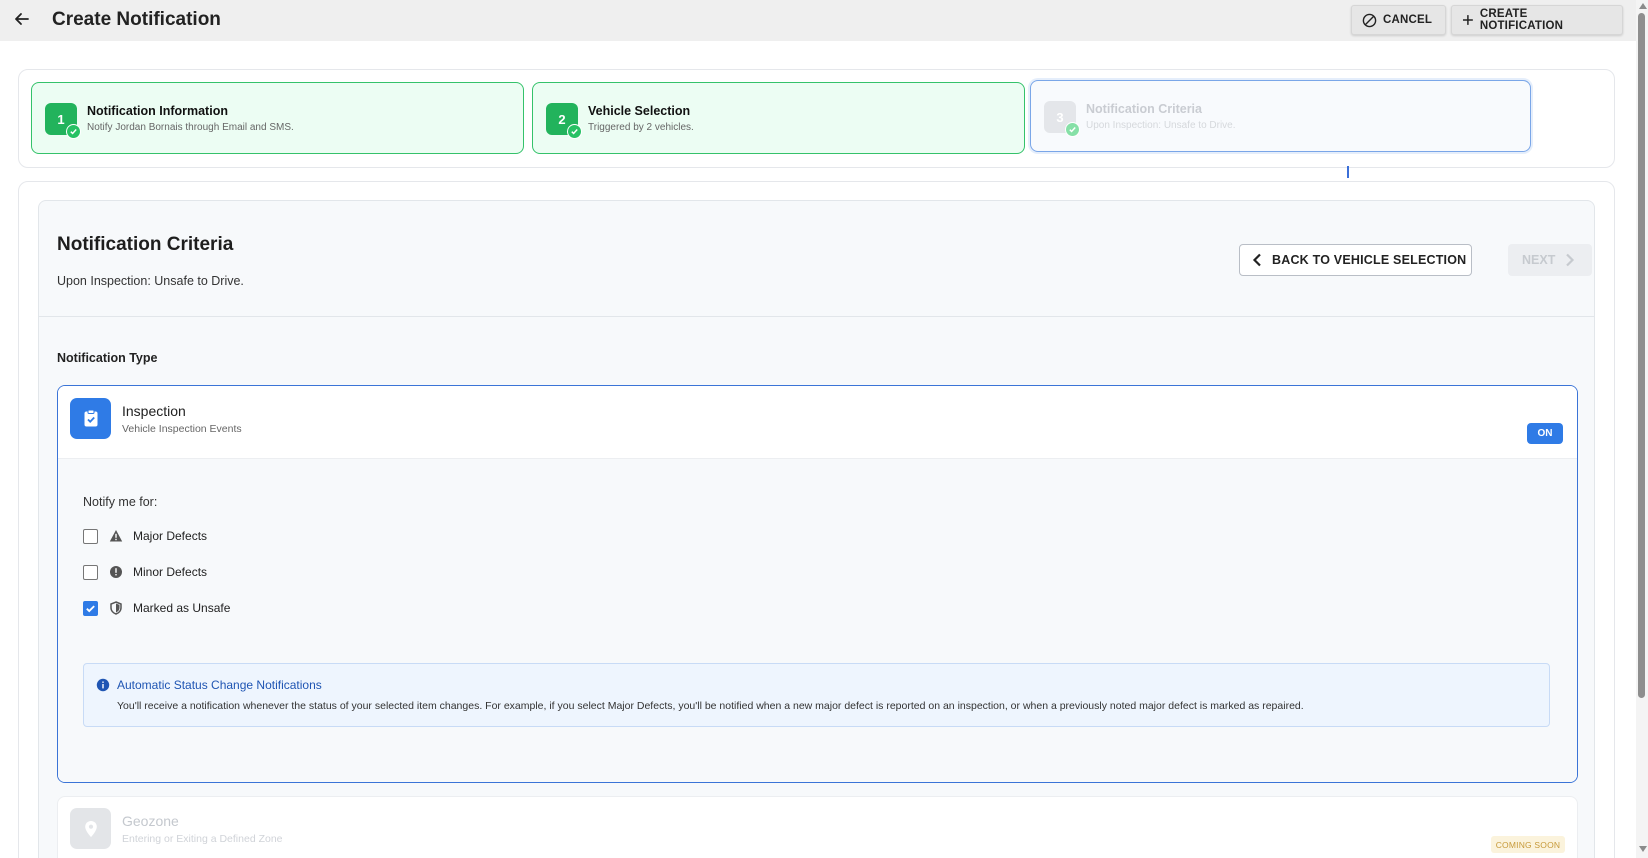 Image resolution: width=1648 pixels, height=858 pixels. Describe the element at coordinates (170, 572) in the screenshot. I see `option-label: Minor Defects` at that location.